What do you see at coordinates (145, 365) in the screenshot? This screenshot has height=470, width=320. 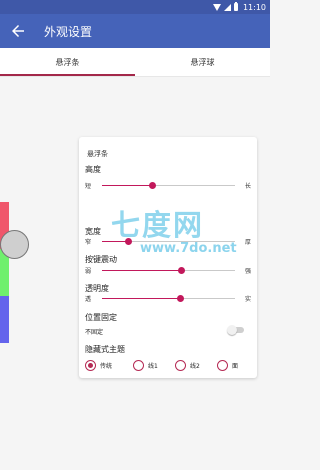 I see `theme-option-line1: 线1` at bounding box center [145, 365].